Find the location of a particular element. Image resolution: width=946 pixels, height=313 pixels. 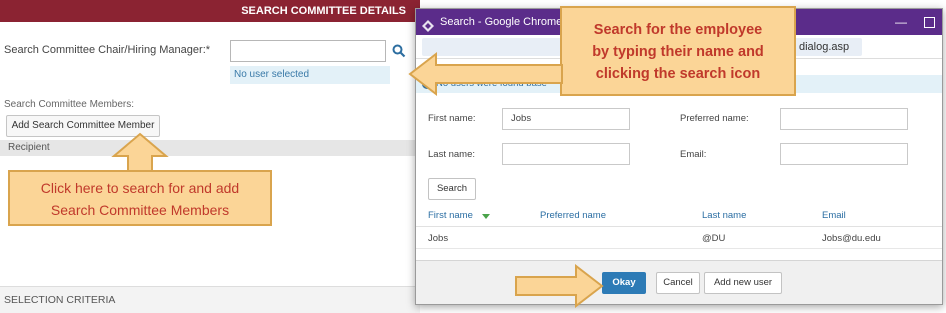

search-icon is located at coordinates (399, 51).